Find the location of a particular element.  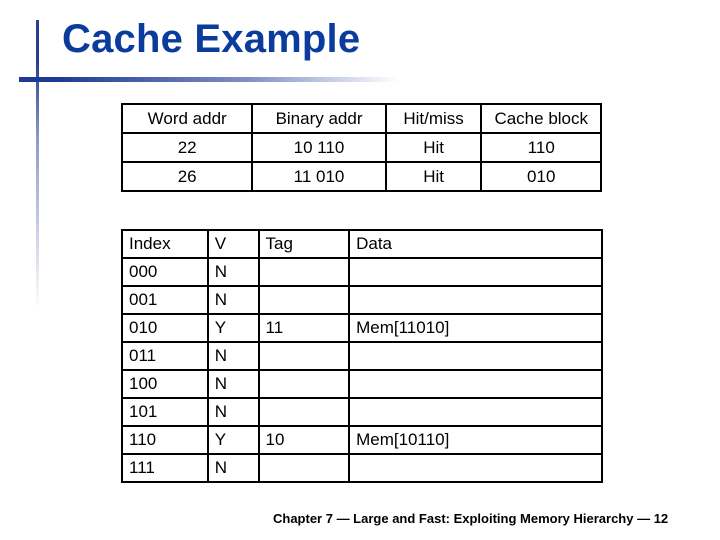

table-row: 111 N is located at coordinates (362, 468).